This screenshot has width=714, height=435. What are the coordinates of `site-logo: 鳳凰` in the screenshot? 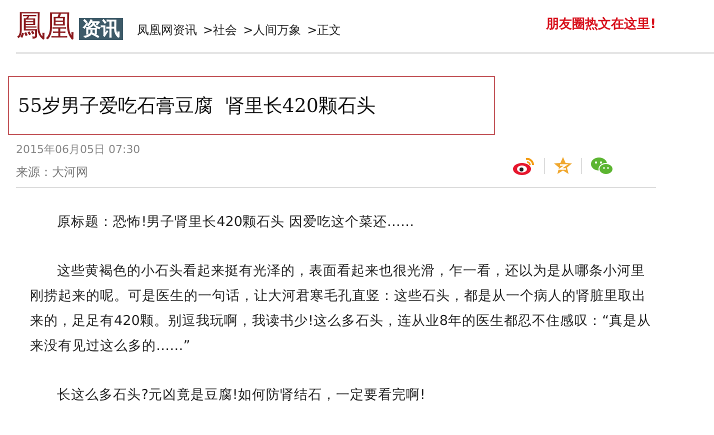 It's located at (45, 27).